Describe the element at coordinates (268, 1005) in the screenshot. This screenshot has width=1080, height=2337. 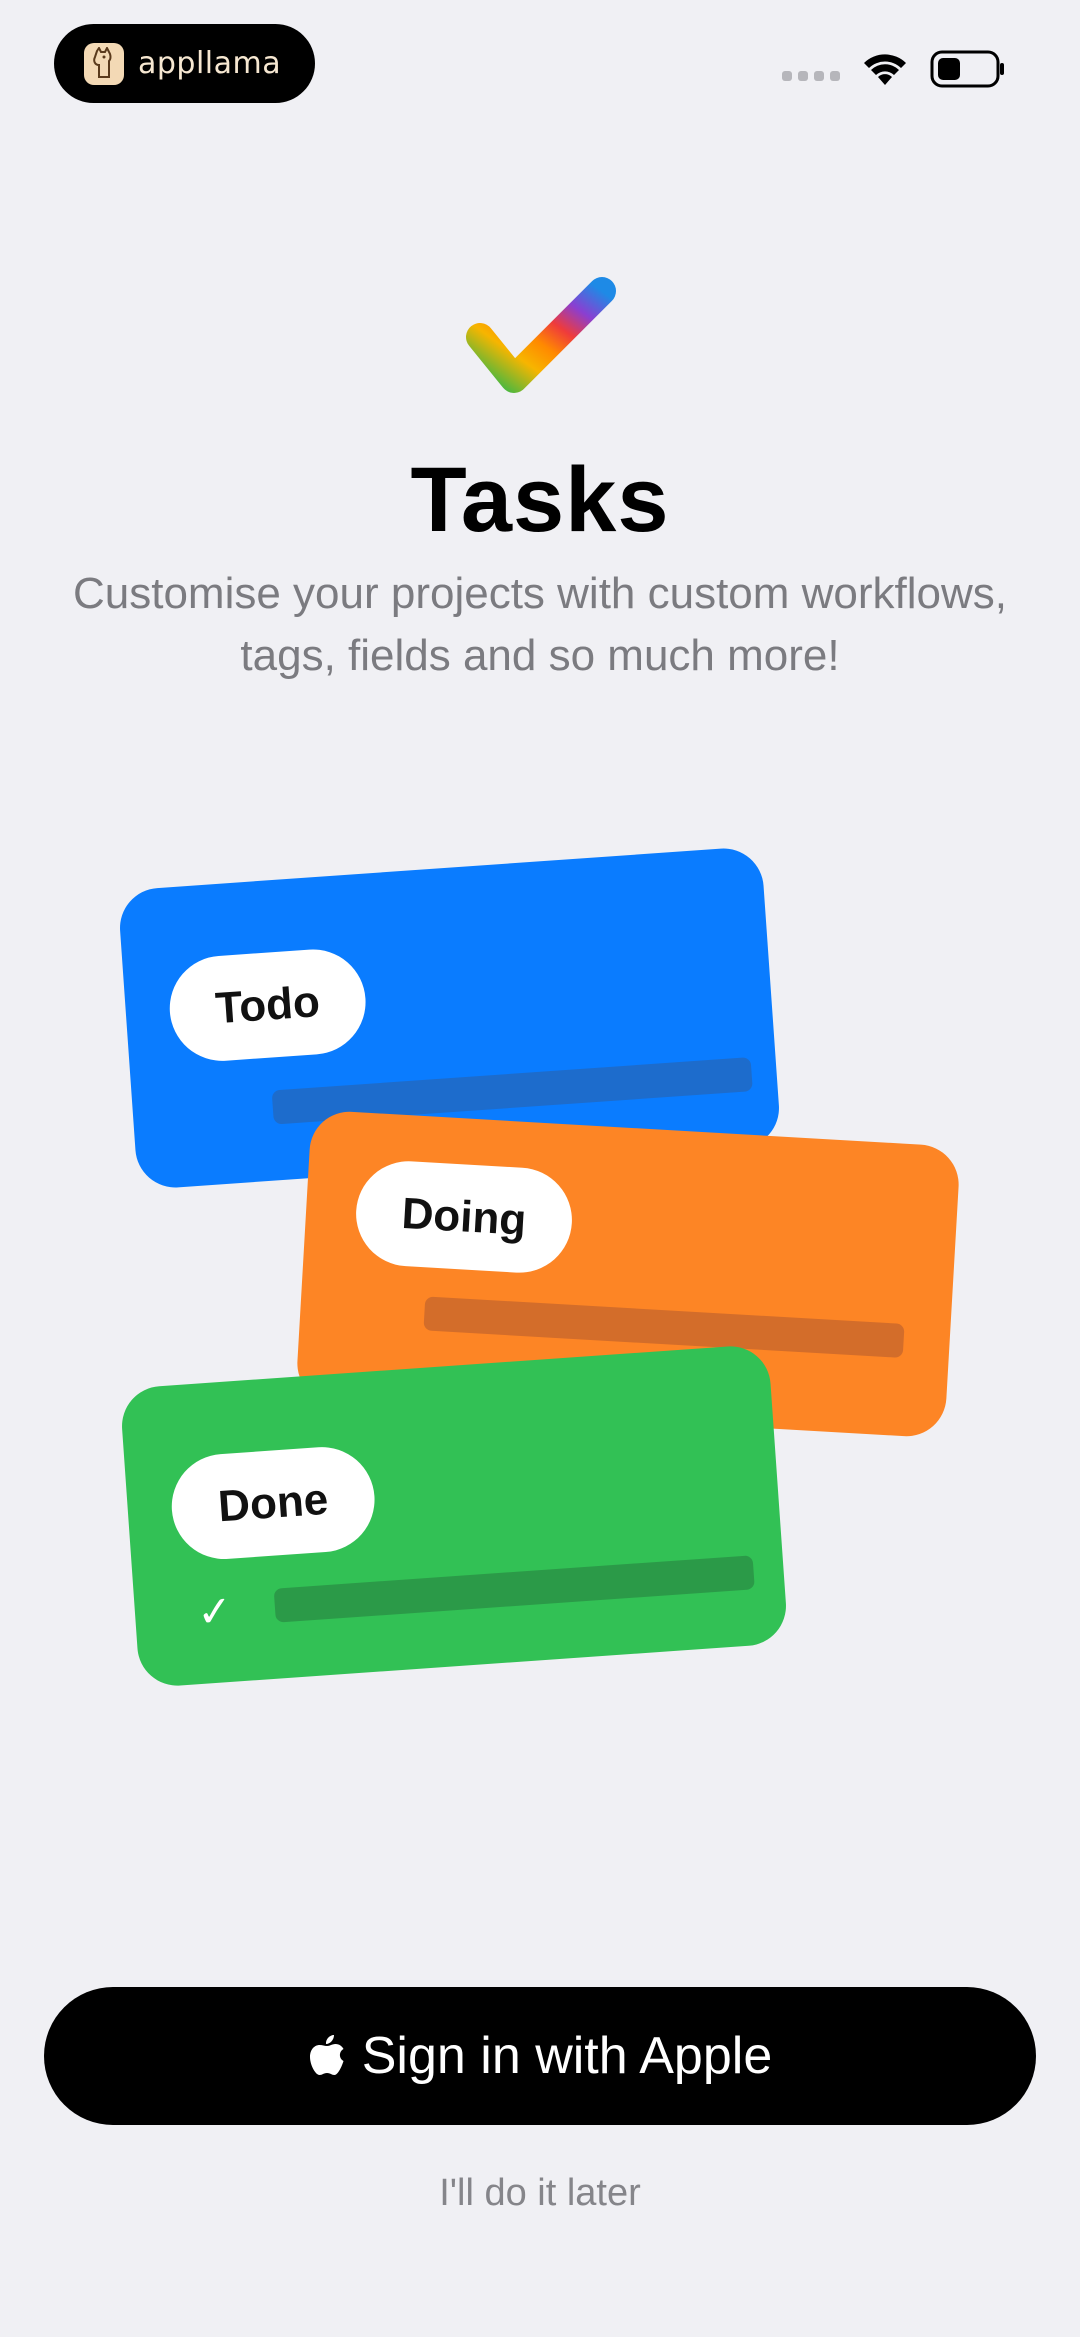
I see `todo-chip: Todo` at that location.